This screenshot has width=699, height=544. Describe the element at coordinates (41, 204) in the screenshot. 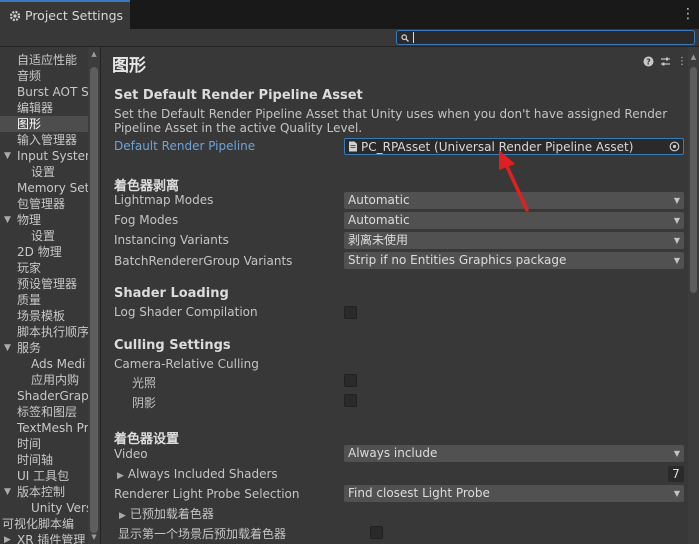

I see `sidebar-item: 包管理器` at that location.